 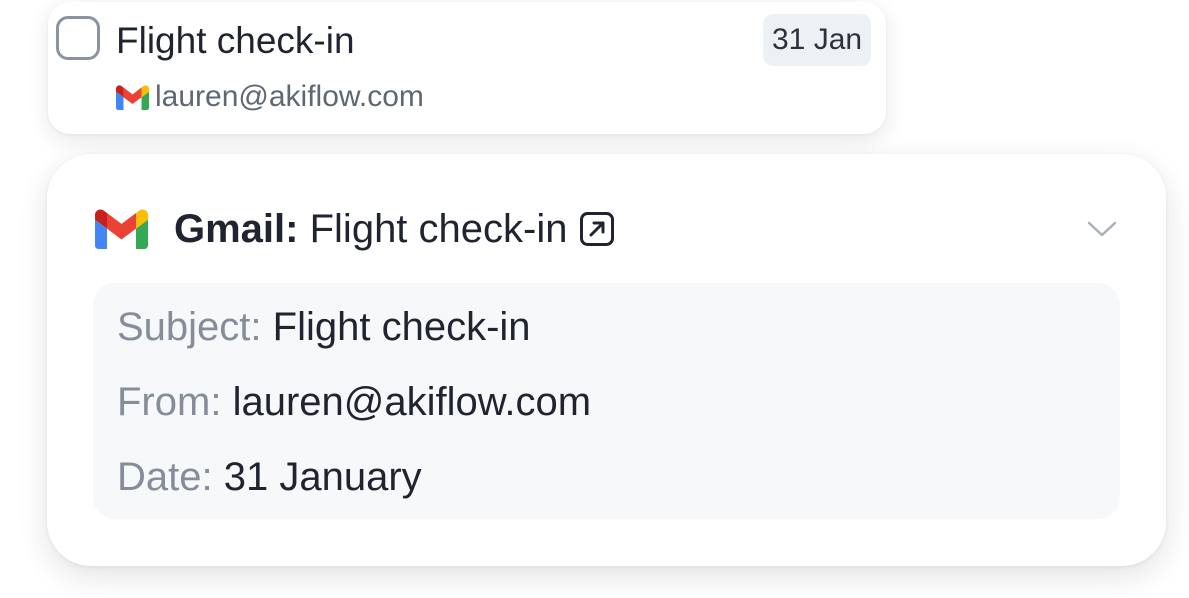 I want to click on detail-header: Gmail: Flight check-in, so click(x=606, y=229).